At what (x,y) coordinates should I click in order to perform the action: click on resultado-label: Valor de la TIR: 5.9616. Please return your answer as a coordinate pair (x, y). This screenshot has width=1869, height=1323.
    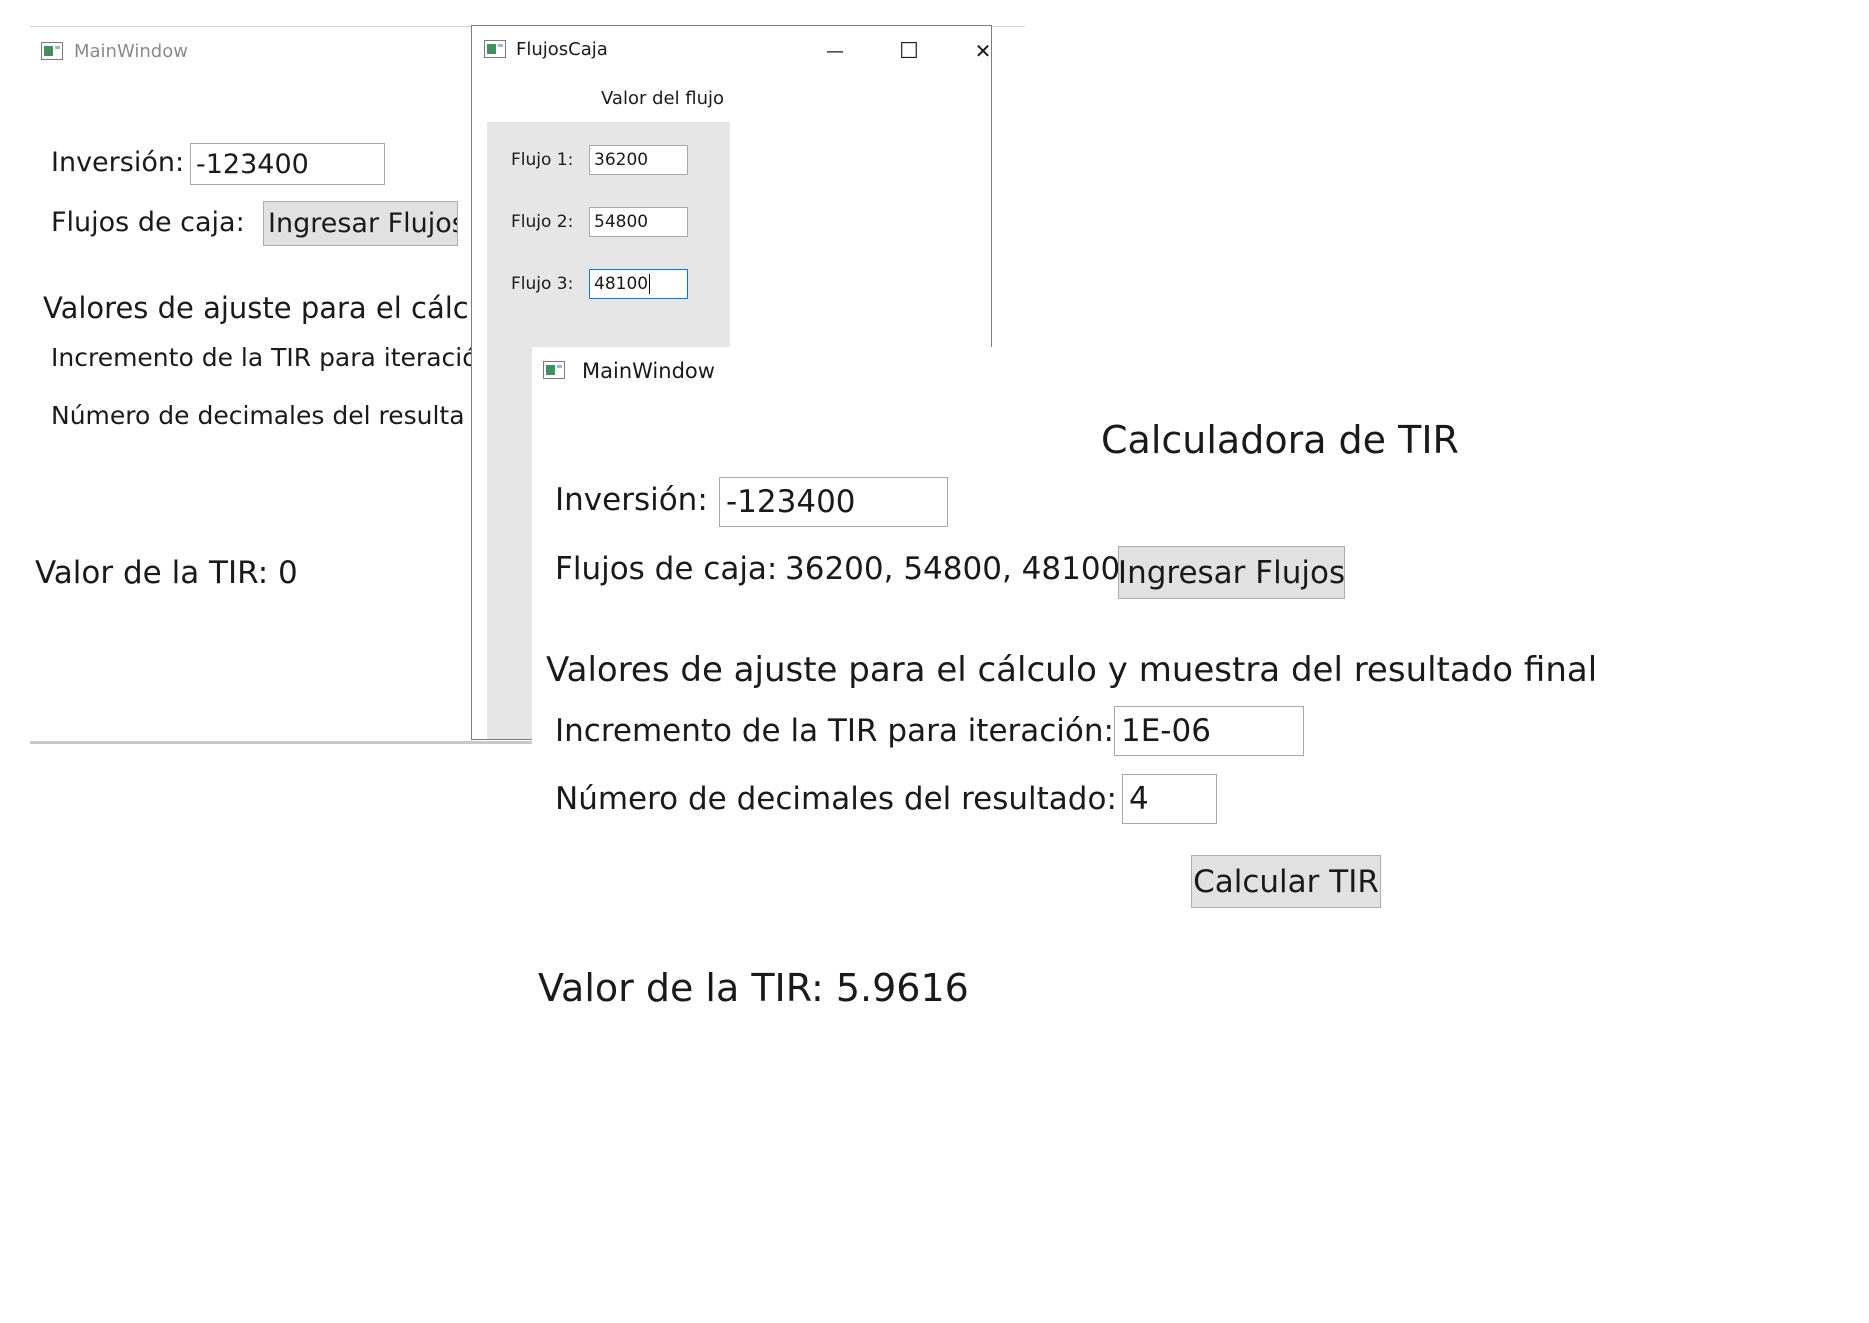
    Looking at the image, I should click on (753, 988).